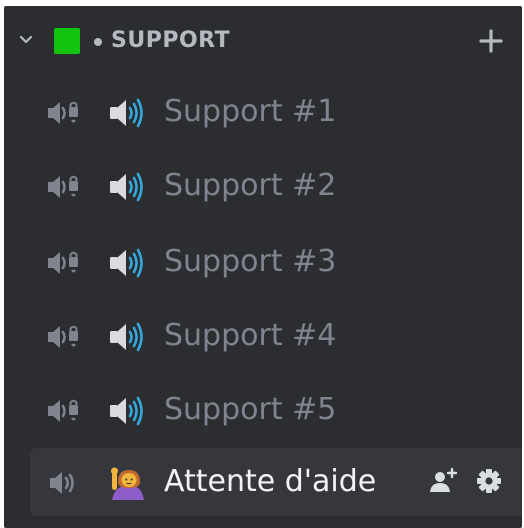 Image resolution: width=524 pixels, height=528 pixels. I want to click on chevron-down-icon, so click(26, 40).